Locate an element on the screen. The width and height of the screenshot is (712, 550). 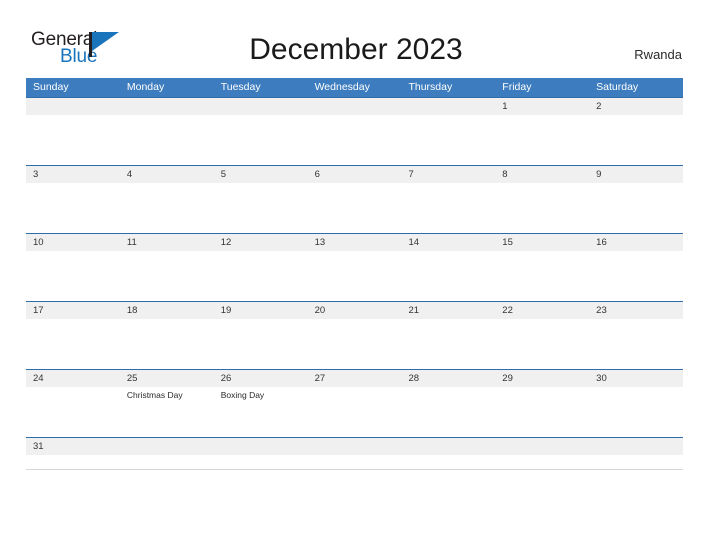
weekday-wednesday: Wednesday is located at coordinates (342, 87).